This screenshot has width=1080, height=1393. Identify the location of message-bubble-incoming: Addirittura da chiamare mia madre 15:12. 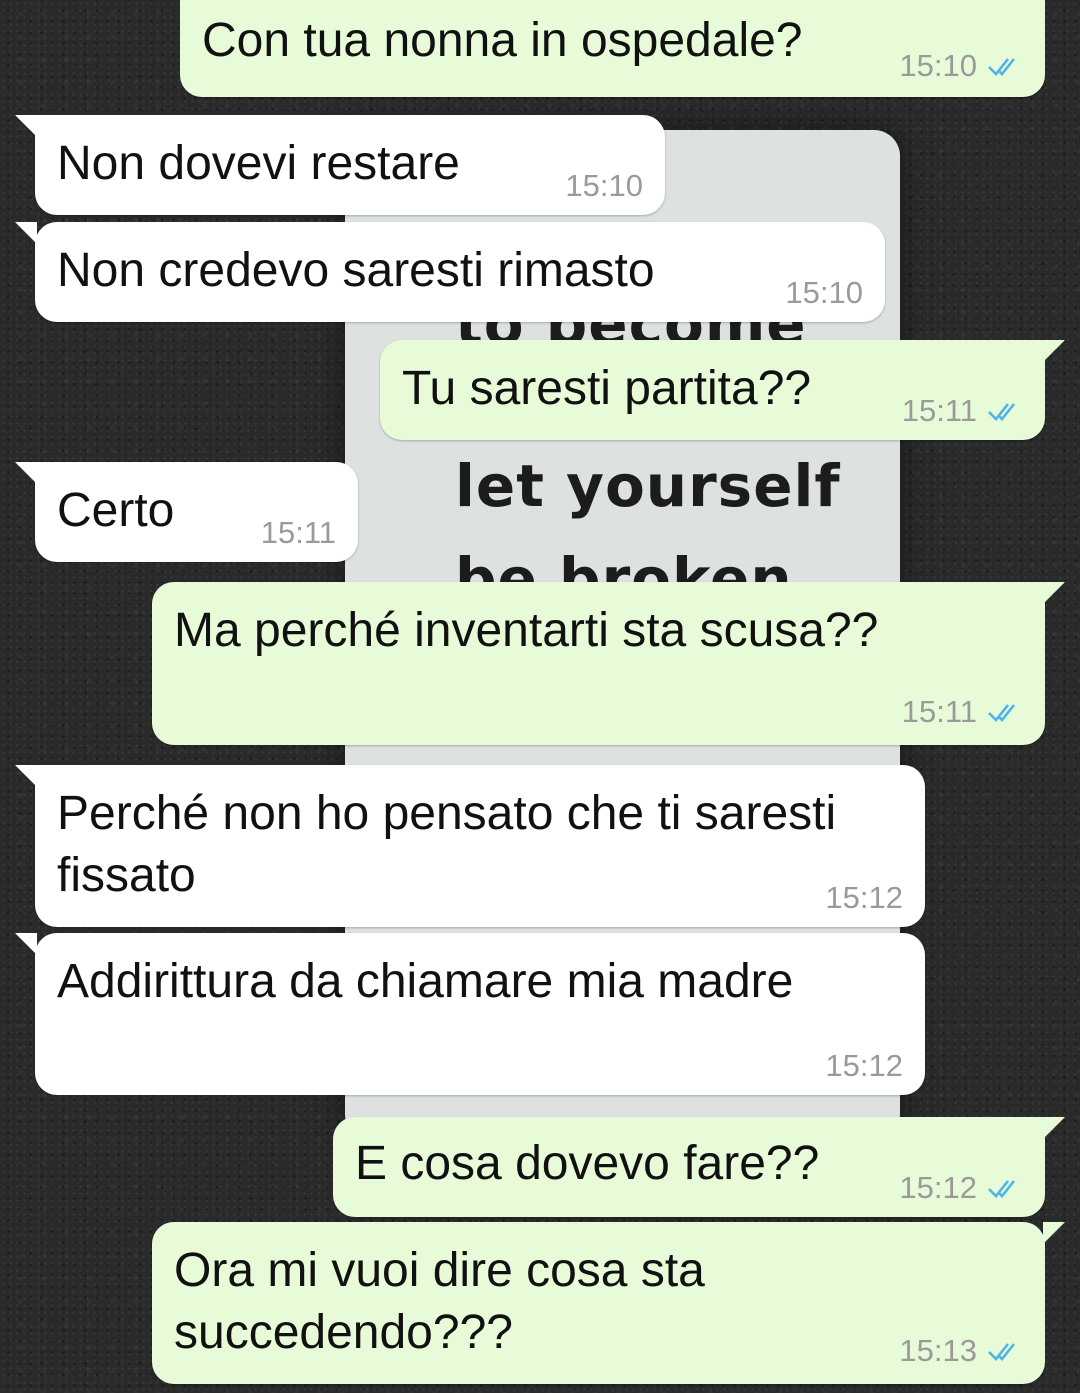
(470, 1014).